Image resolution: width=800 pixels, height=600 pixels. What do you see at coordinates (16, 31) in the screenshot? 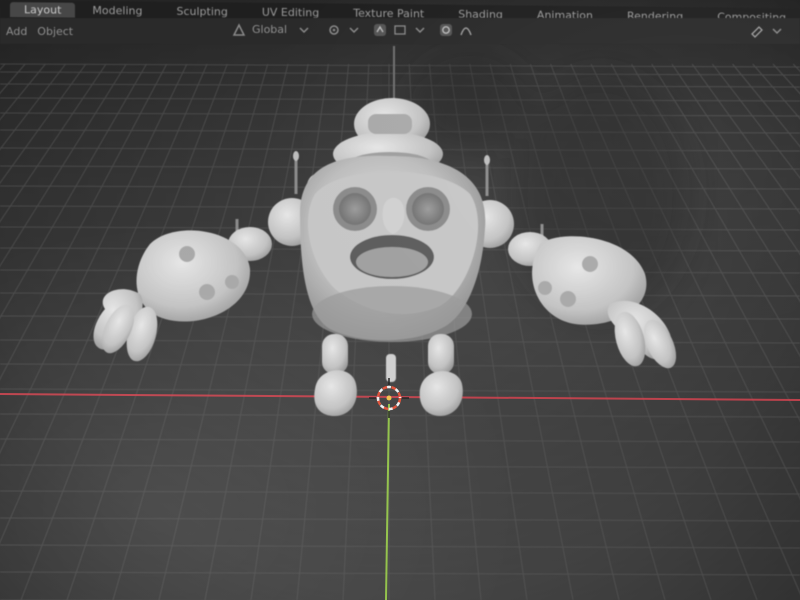
I see `menu-add: Add` at bounding box center [16, 31].